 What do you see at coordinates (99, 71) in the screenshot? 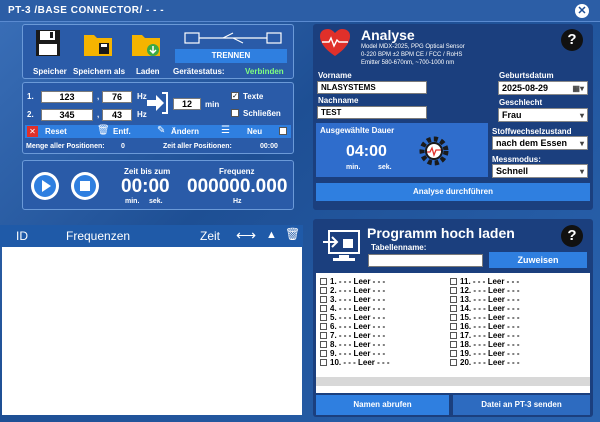
I see `save-as-button: Speichern als` at bounding box center [99, 71].